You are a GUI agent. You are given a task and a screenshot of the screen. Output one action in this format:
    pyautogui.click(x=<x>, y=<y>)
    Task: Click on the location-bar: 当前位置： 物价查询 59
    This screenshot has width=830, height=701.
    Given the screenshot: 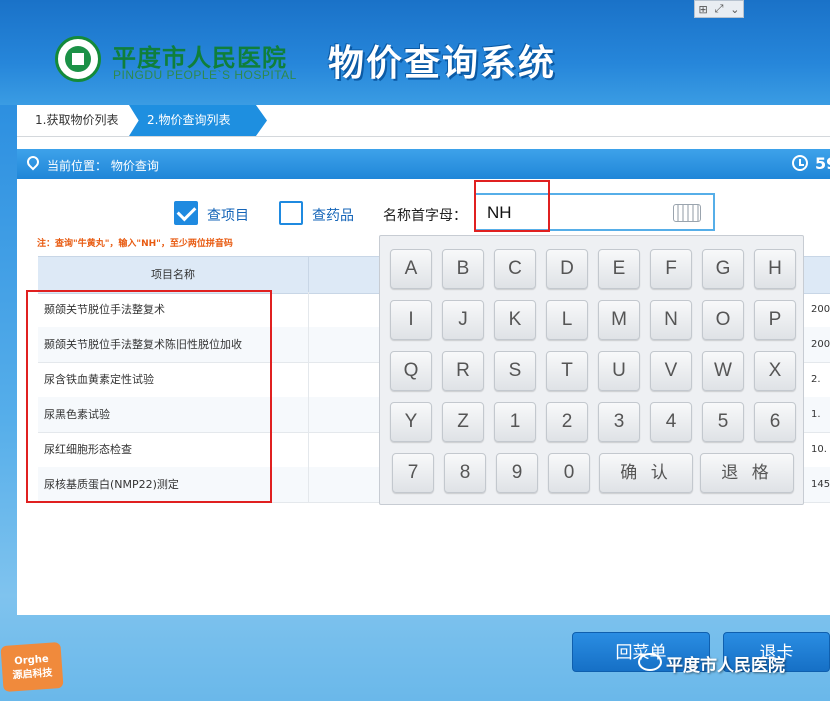 What is the action you would take?
    pyautogui.click(x=423, y=164)
    